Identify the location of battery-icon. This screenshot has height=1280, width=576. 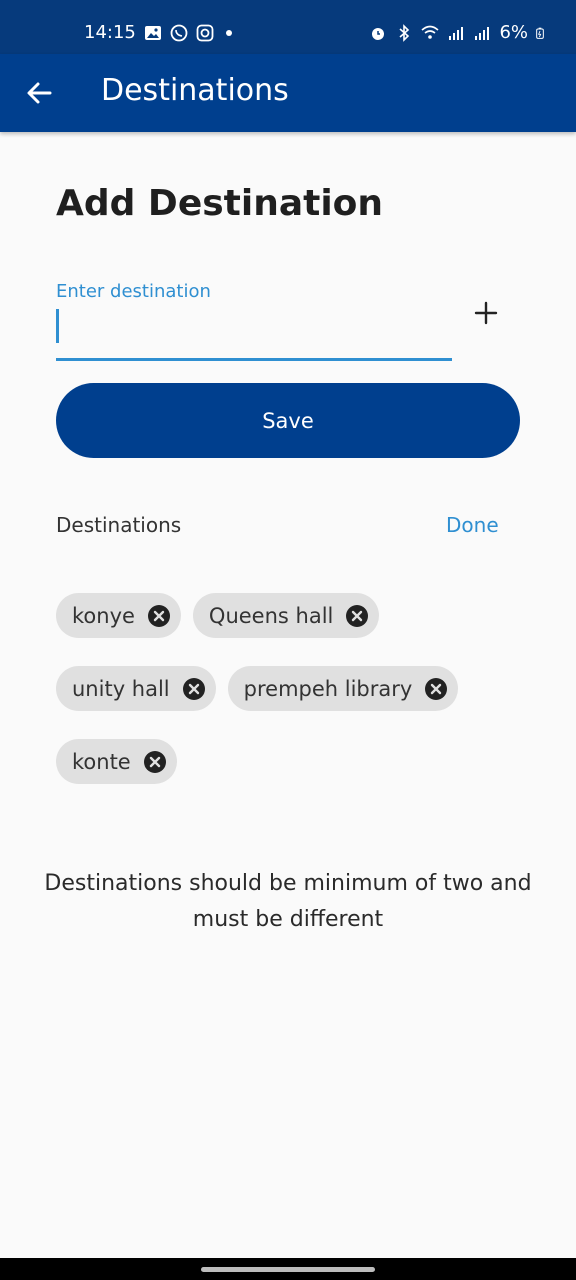
(540, 33).